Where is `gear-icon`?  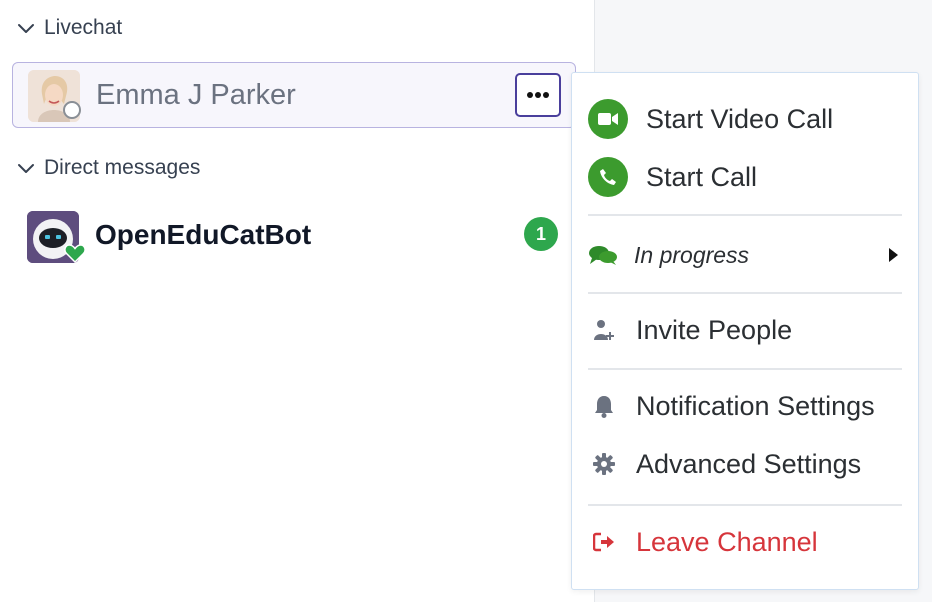
gear-icon is located at coordinates (604, 464).